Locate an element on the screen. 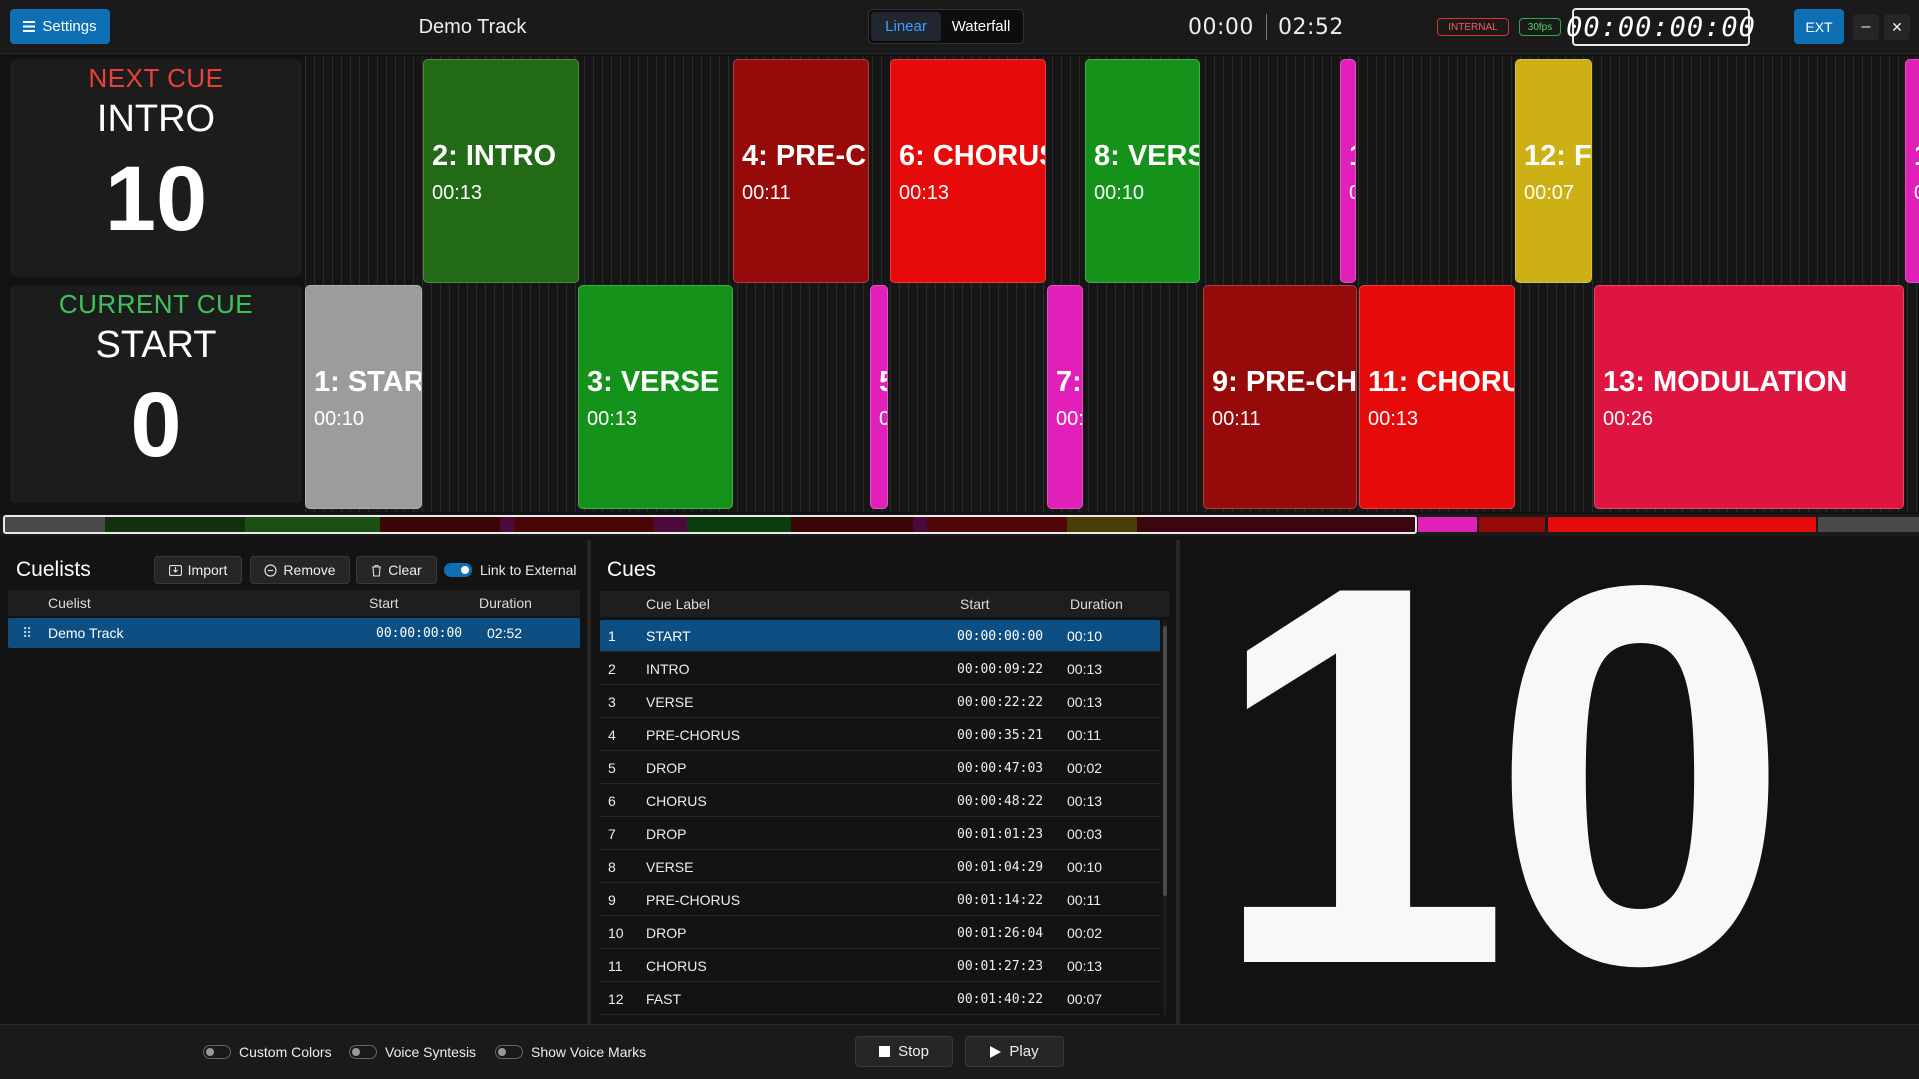 The height and width of the screenshot is (1079, 1919). timeline-cue-block: 12: FAST 00:07 is located at coordinates (1553, 171).